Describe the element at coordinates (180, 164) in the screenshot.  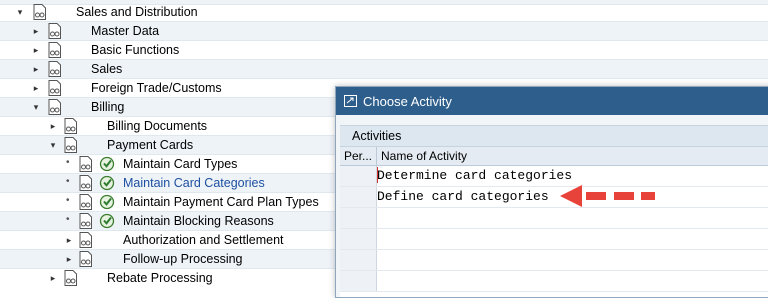
I see `tree-label: Maintain Card Types` at that location.